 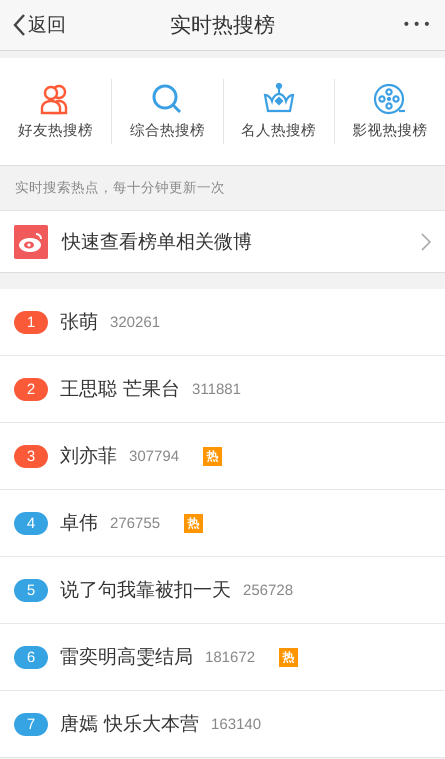 What do you see at coordinates (31, 657) in the screenshot?
I see `rank-badge: 6` at bounding box center [31, 657].